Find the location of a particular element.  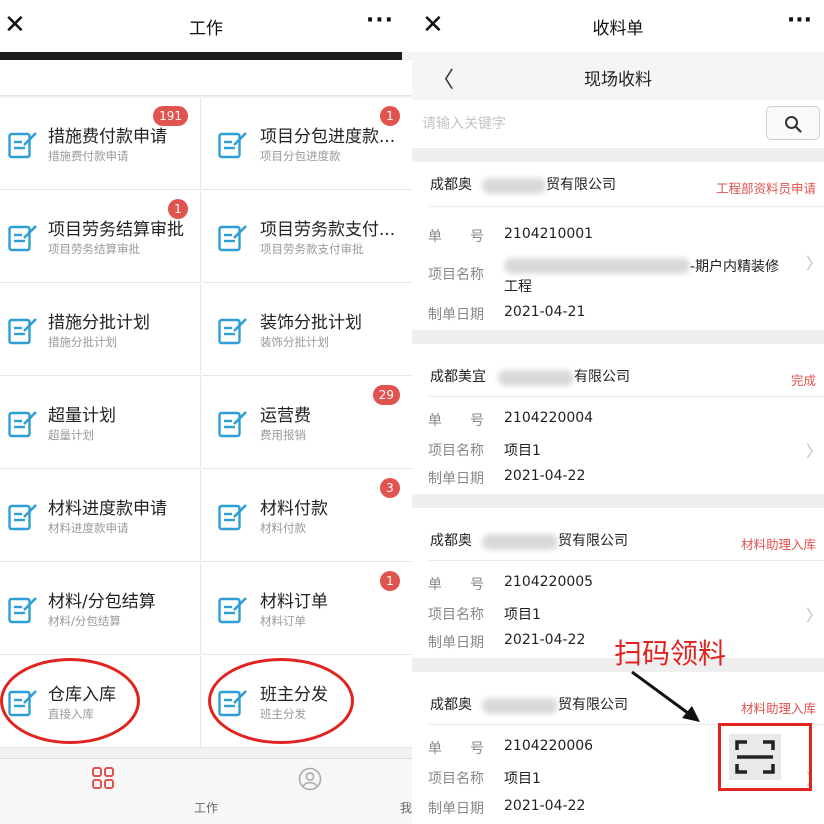

right-title-bar: ✕ 收料单 ··· is located at coordinates (618, 26).